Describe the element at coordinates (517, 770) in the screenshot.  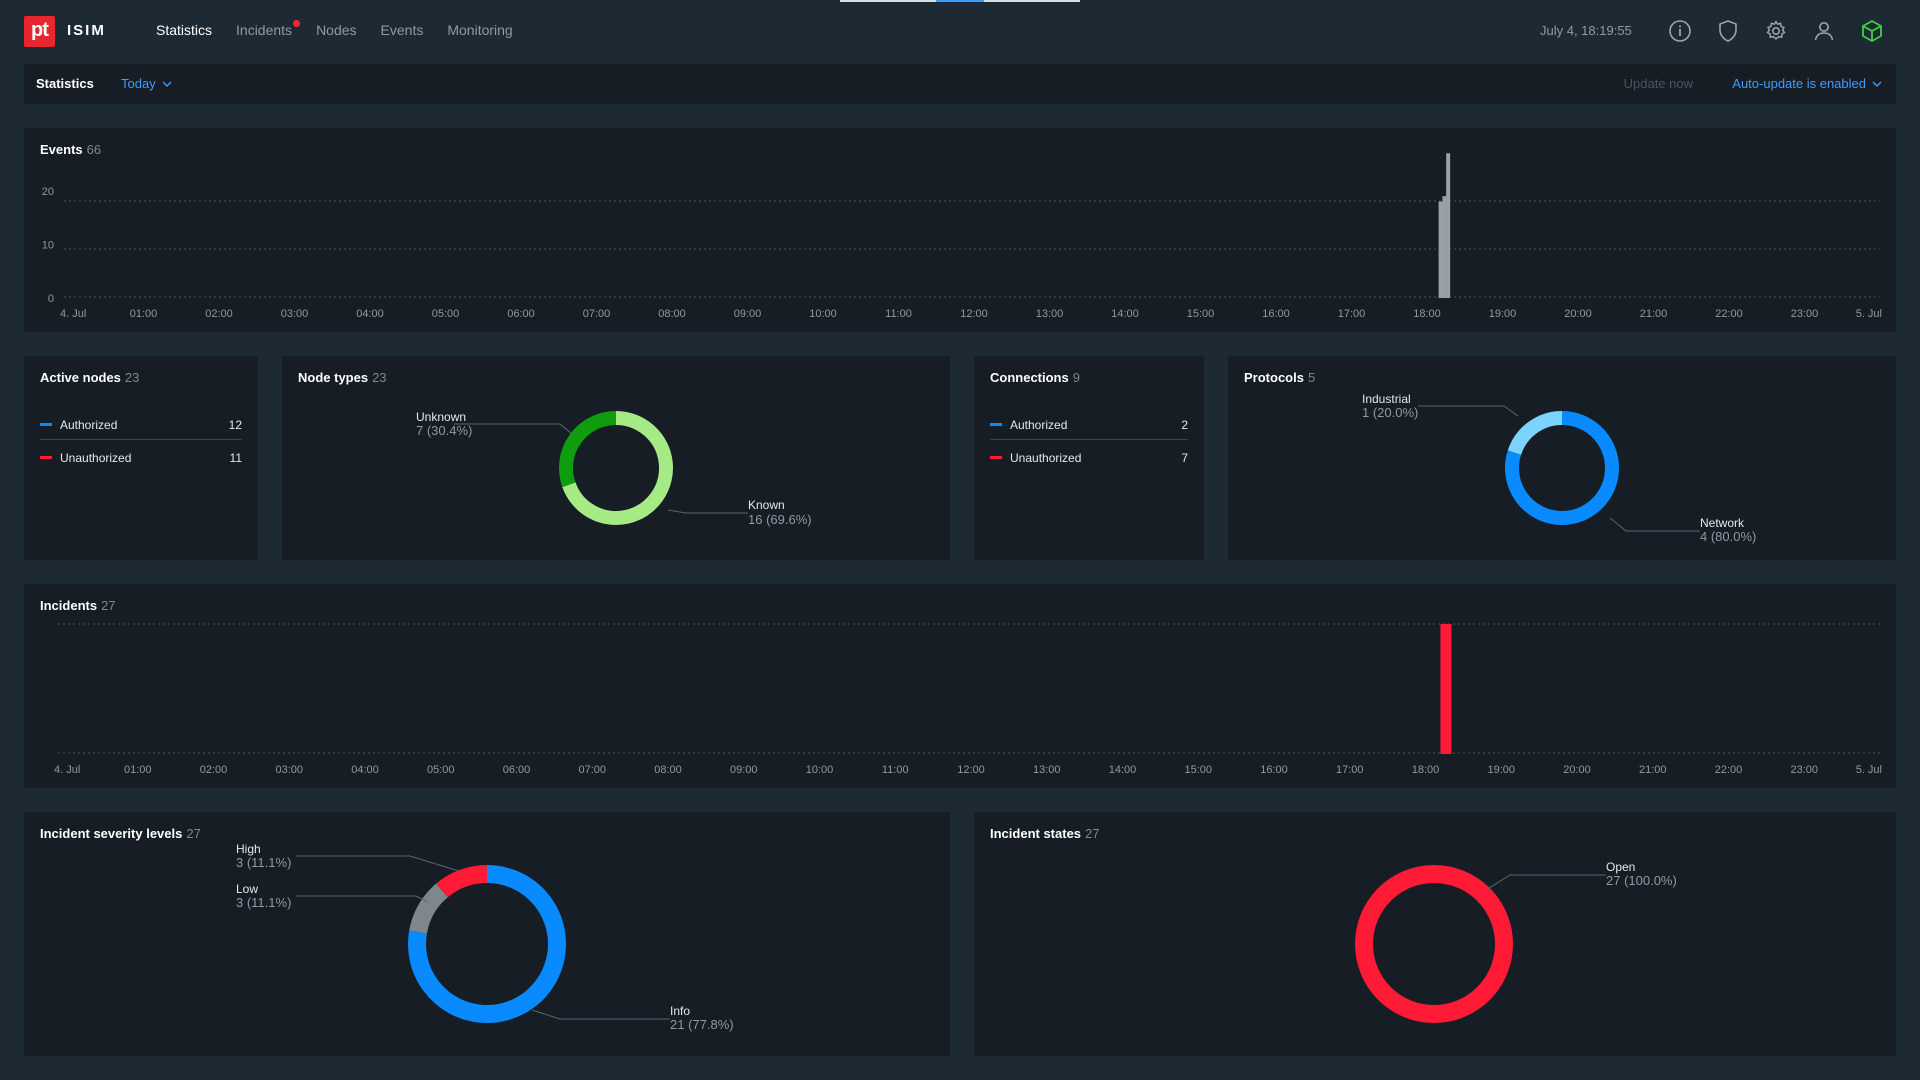
I see `x-tick-label: 06:00` at that location.